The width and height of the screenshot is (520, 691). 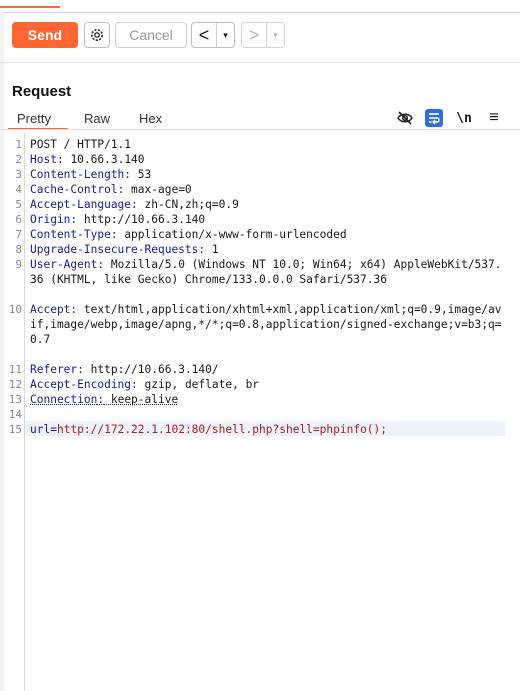 I want to click on line-number: 10, so click(x=15, y=309).